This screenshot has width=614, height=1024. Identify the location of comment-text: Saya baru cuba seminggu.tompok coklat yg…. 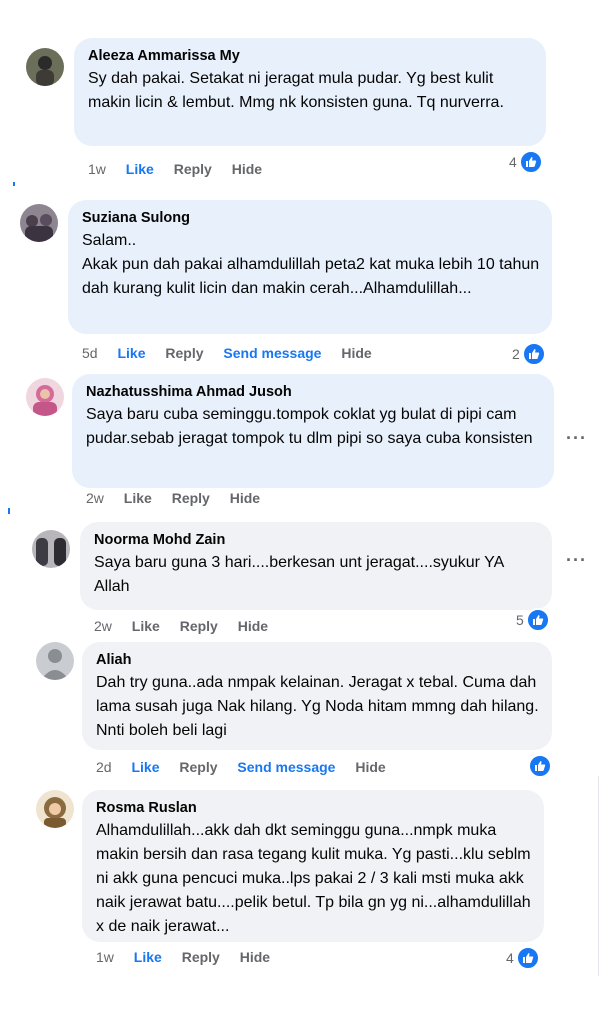
(309, 426).